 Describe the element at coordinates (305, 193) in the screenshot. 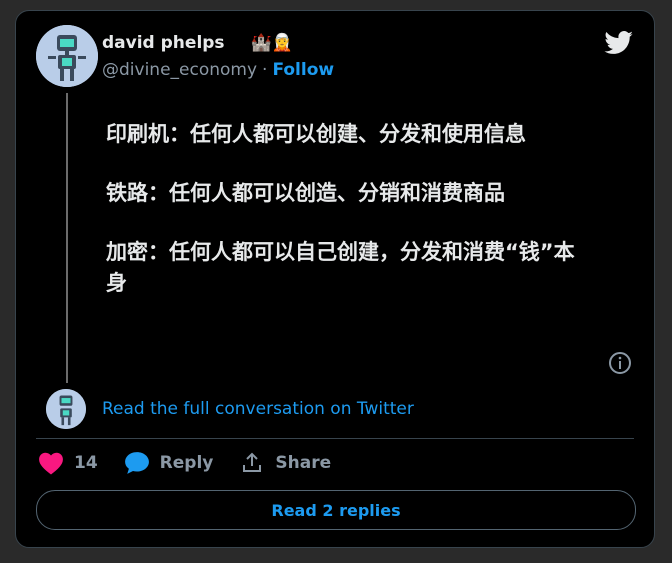

I see `tweet-paragraph: 铁路：任何人都可以创造、分销和消费商品` at that location.